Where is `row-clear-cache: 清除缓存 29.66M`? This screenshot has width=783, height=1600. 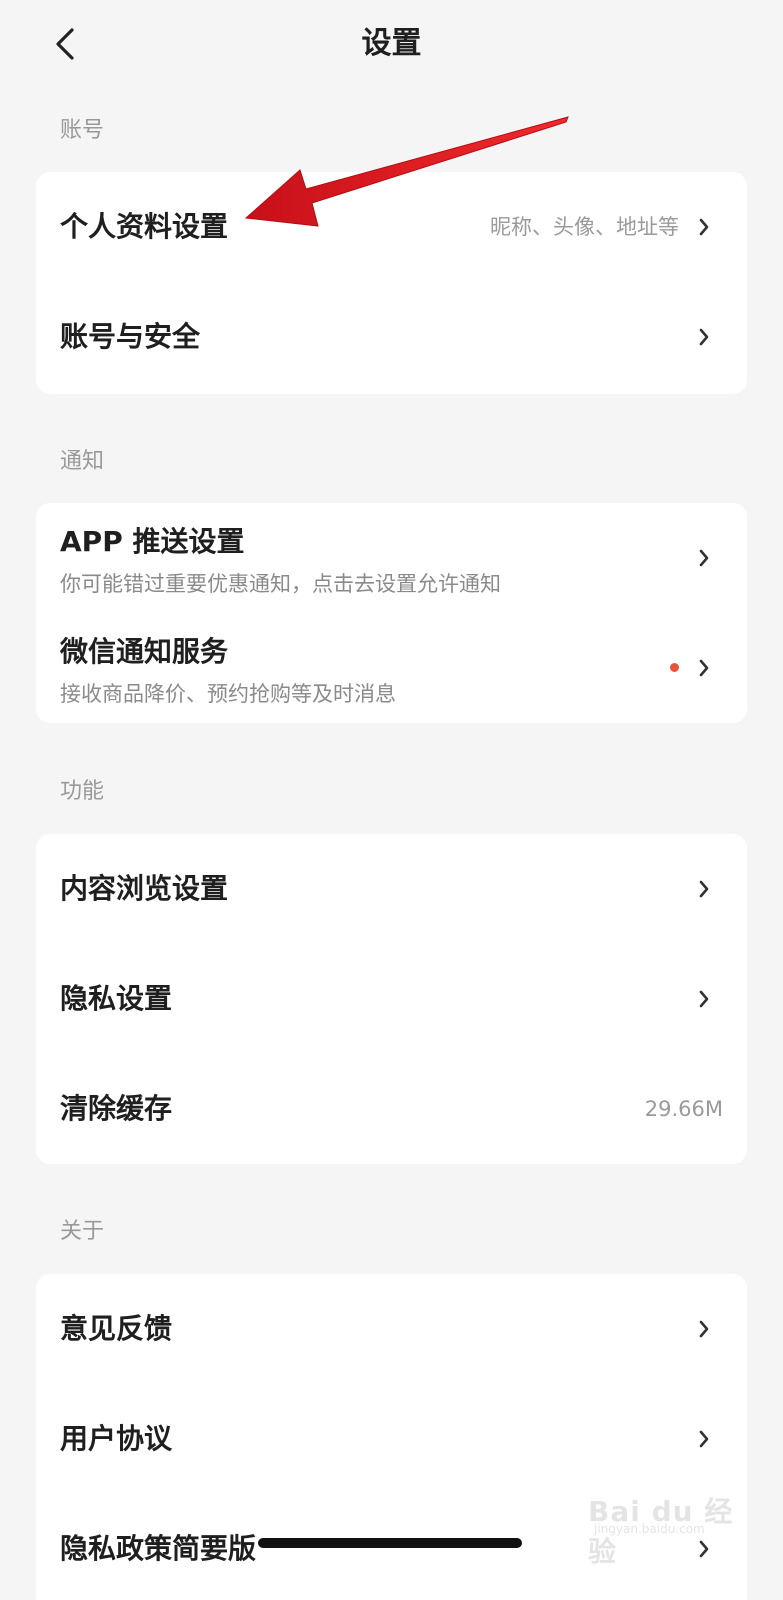
row-clear-cache: 清除缓存 29.66M is located at coordinates (391, 1109).